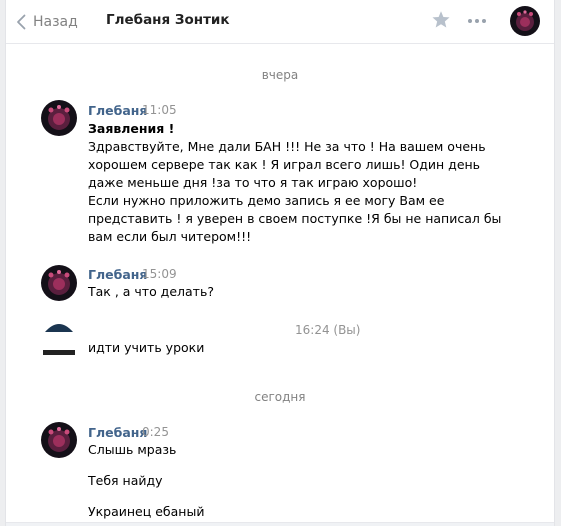 This screenshot has height=526, width=561. What do you see at coordinates (125, 480) in the screenshot?
I see `message-text: Тебя найду` at bounding box center [125, 480].